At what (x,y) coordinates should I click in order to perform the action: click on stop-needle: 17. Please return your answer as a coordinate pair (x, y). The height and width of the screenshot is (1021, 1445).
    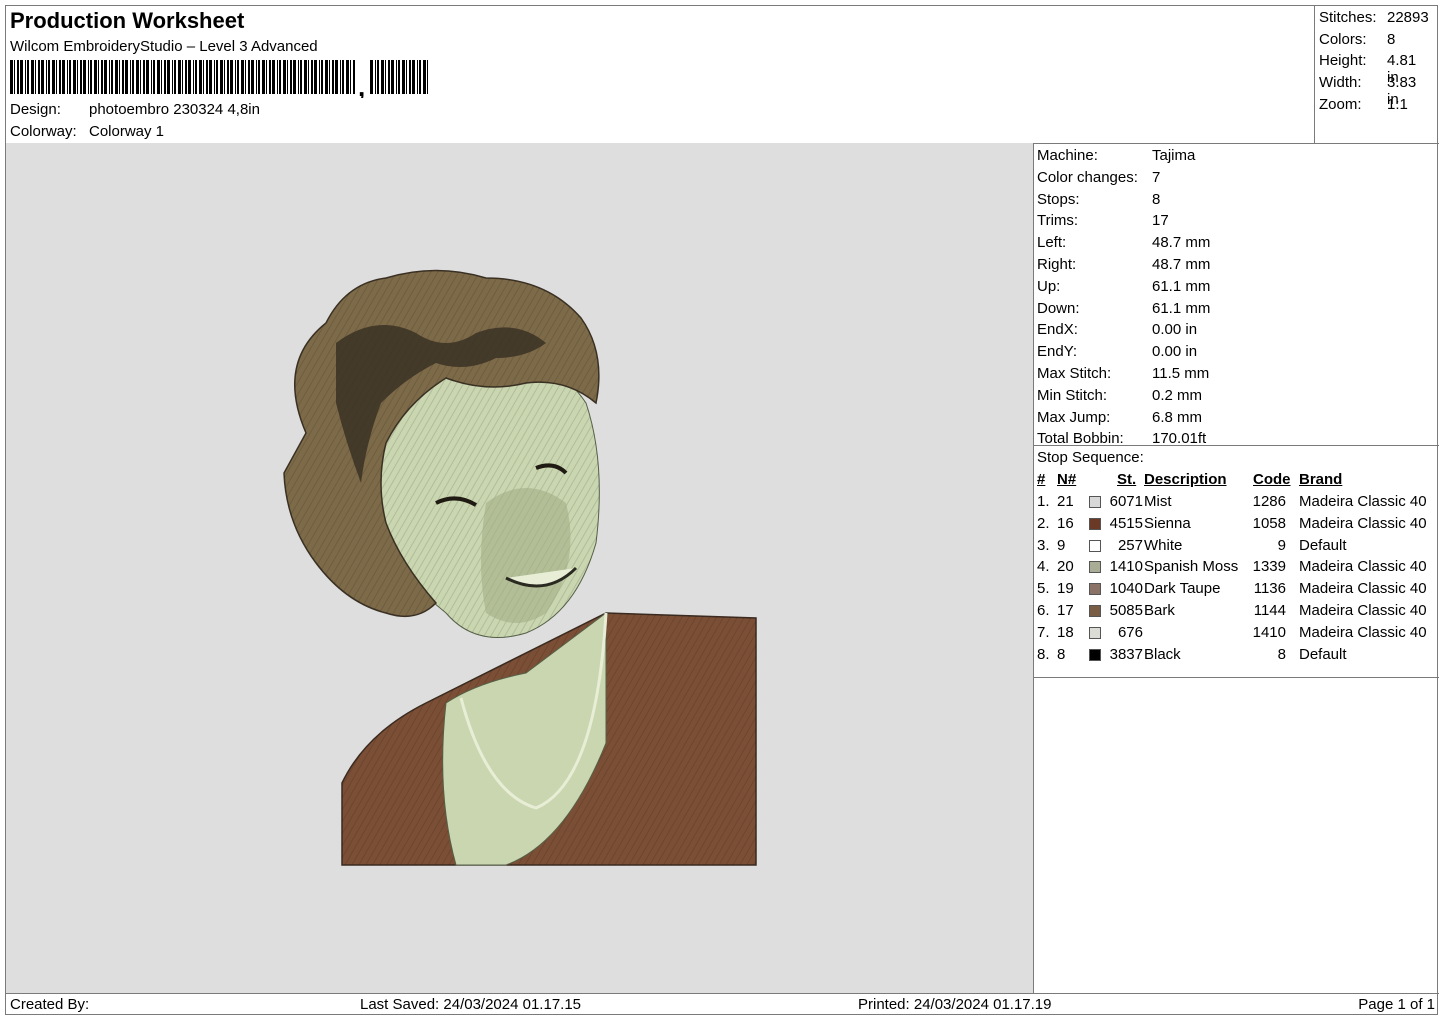
    Looking at the image, I should click on (1065, 610).